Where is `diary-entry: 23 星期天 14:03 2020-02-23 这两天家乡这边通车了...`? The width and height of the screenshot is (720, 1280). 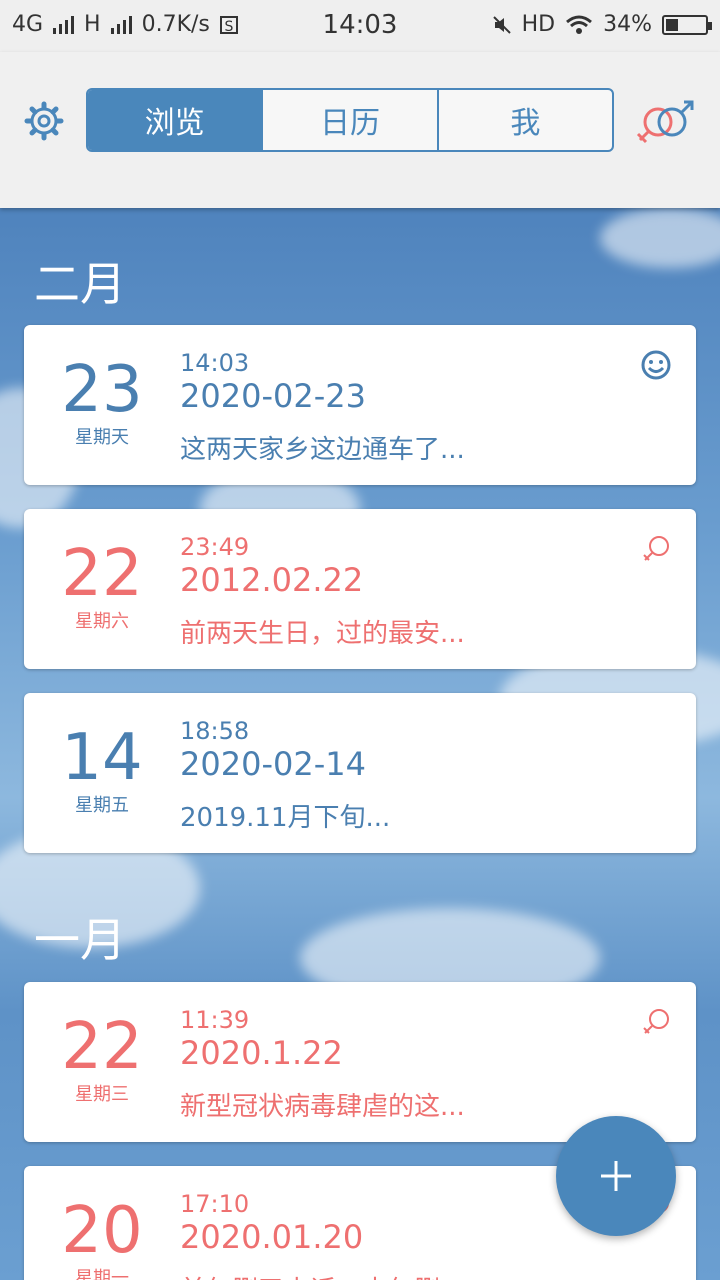
diary-entry: 23 星期天 14:03 2020-02-23 这两天家乡这边通车了... is located at coordinates (360, 405).